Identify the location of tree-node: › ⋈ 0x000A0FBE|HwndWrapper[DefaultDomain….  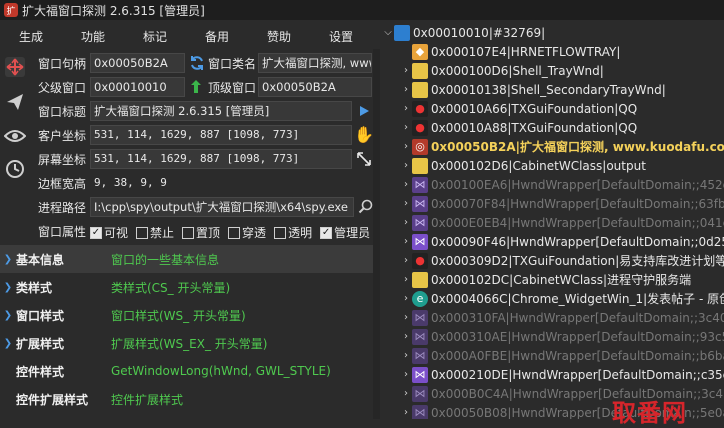
(562, 355).